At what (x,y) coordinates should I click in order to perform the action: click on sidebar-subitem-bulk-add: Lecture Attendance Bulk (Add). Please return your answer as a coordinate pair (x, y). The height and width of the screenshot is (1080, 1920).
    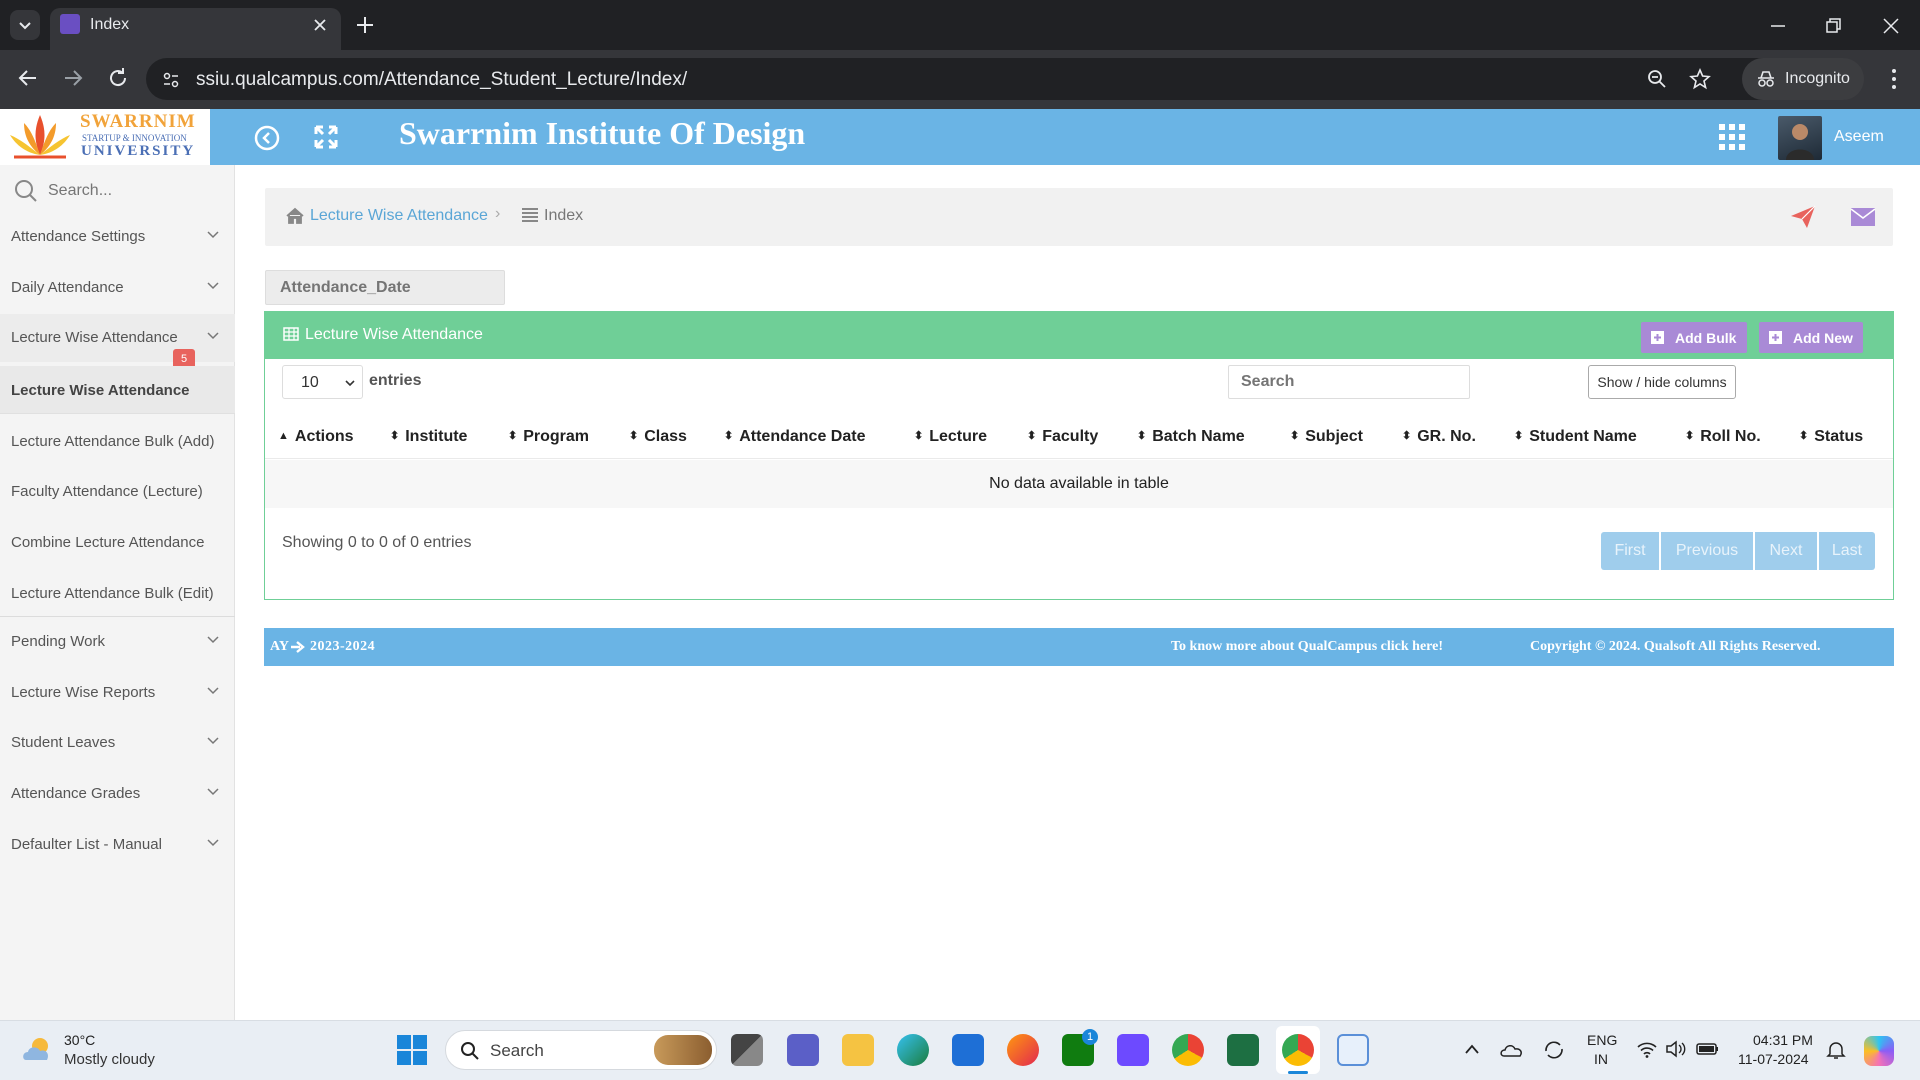
    Looking at the image, I should click on (117, 441).